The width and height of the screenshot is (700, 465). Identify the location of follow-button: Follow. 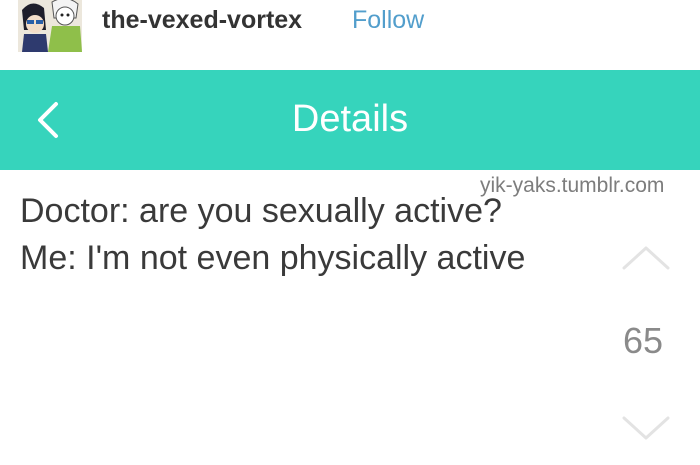
(388, 20).